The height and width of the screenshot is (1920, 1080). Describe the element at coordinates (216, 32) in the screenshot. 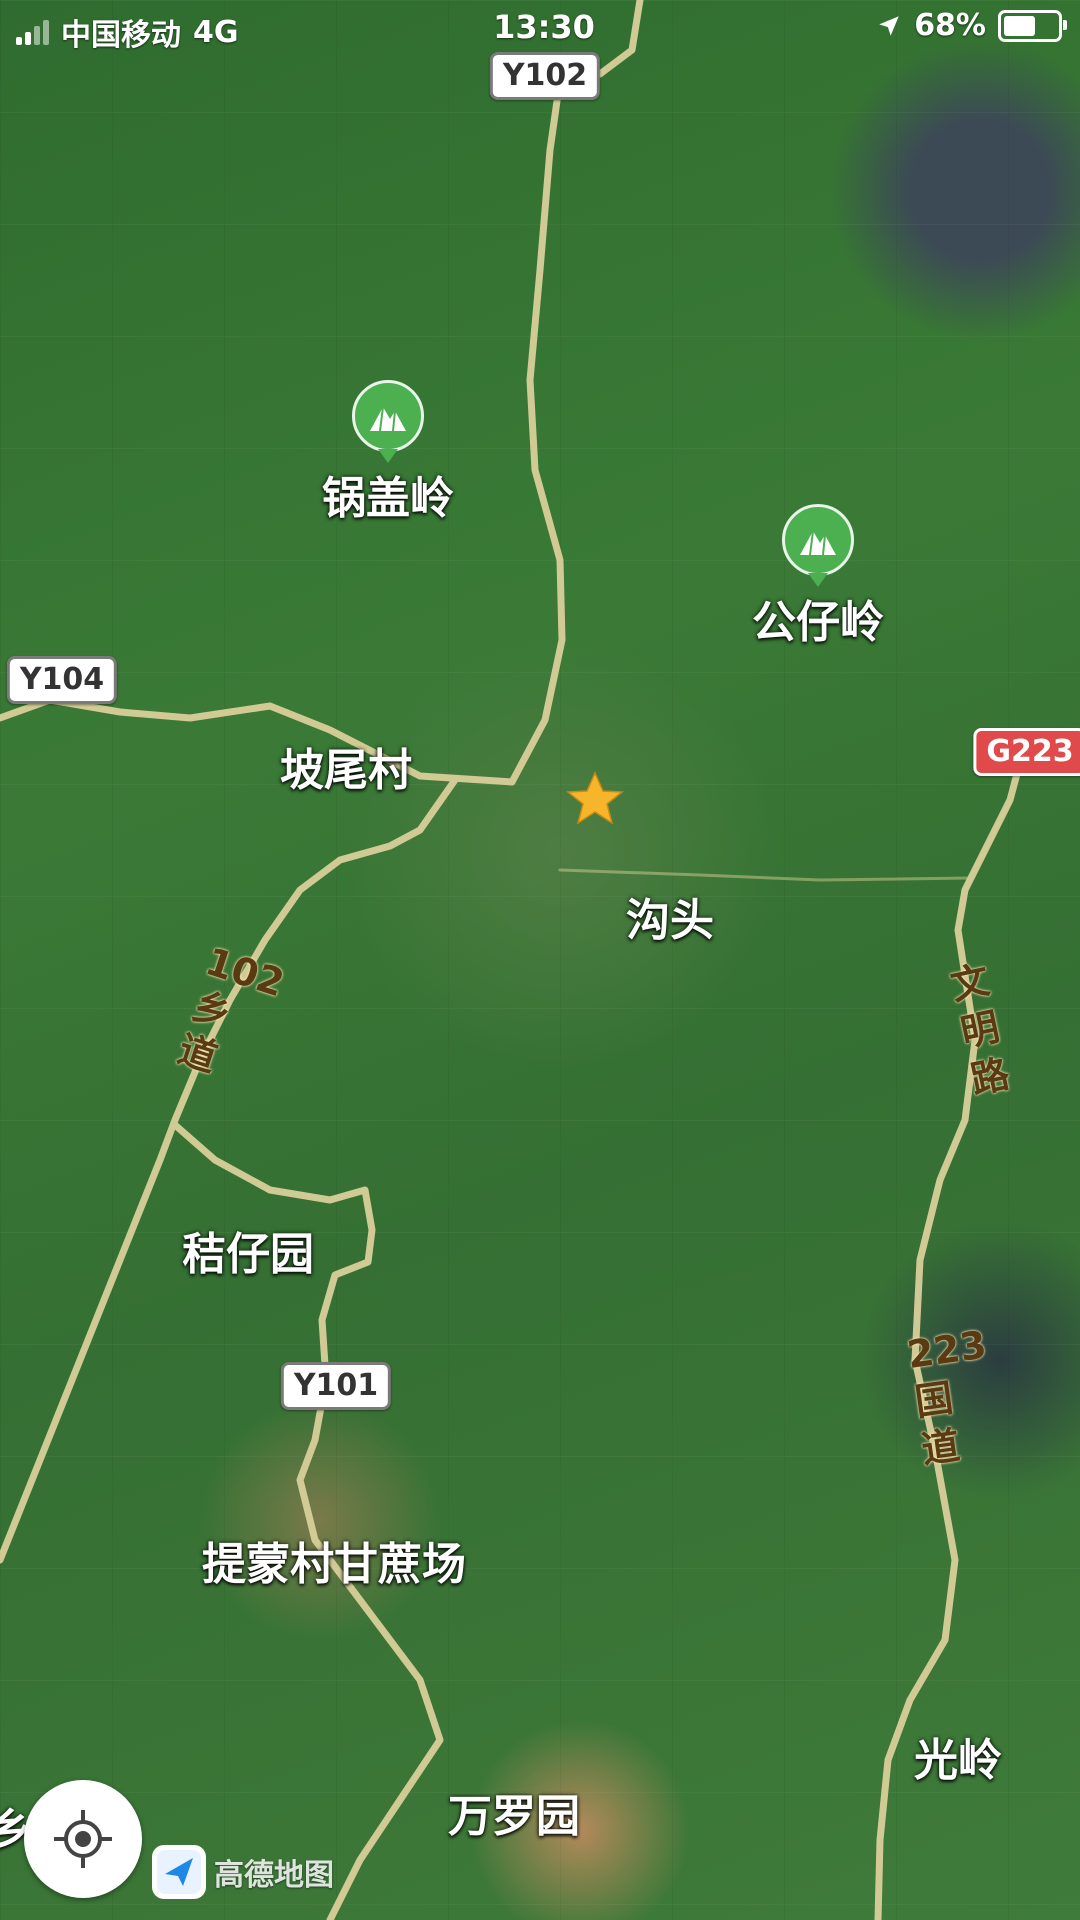

I see `network-type: 4G` at that location.